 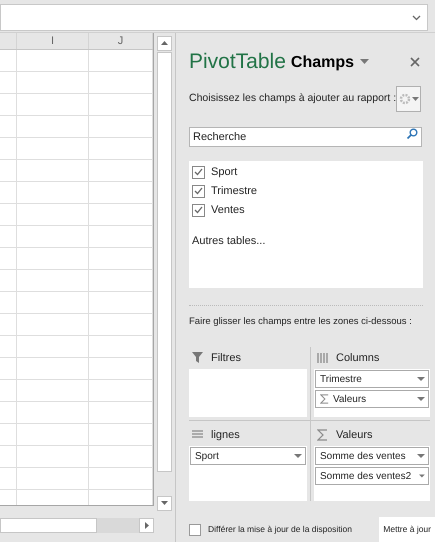 I want to click on drop-zone: Trimestre Valeurs, so click(x=372, y=393).